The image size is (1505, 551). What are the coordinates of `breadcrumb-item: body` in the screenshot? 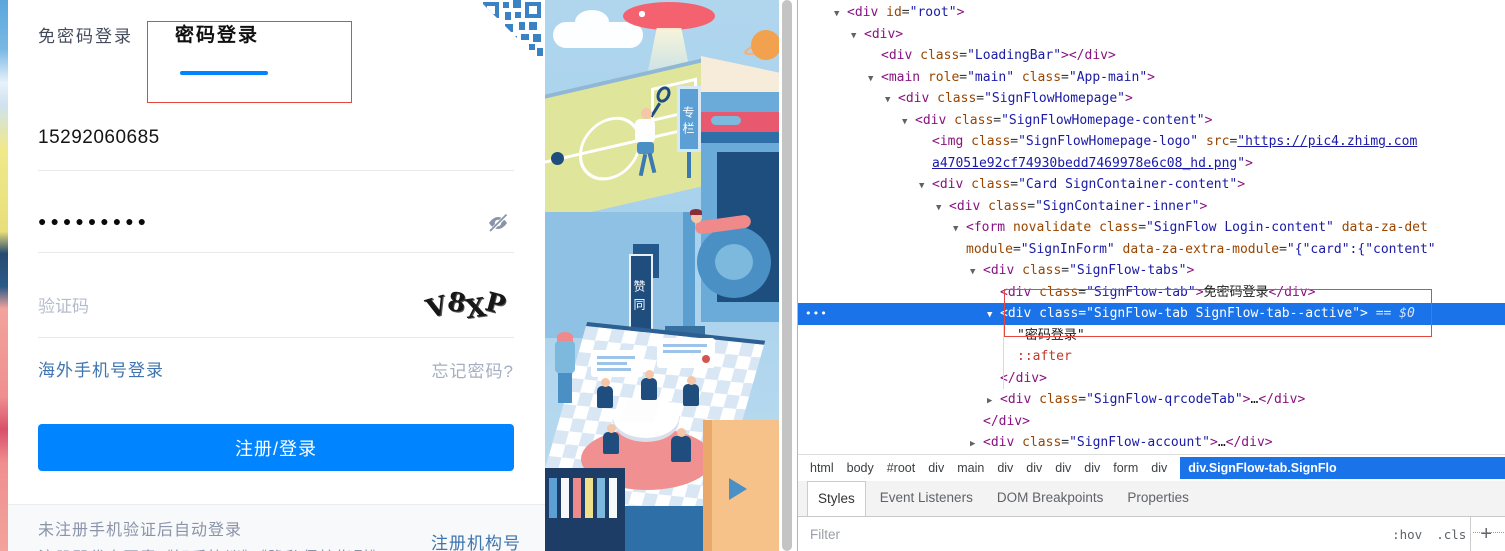 It's located at (860, 468).